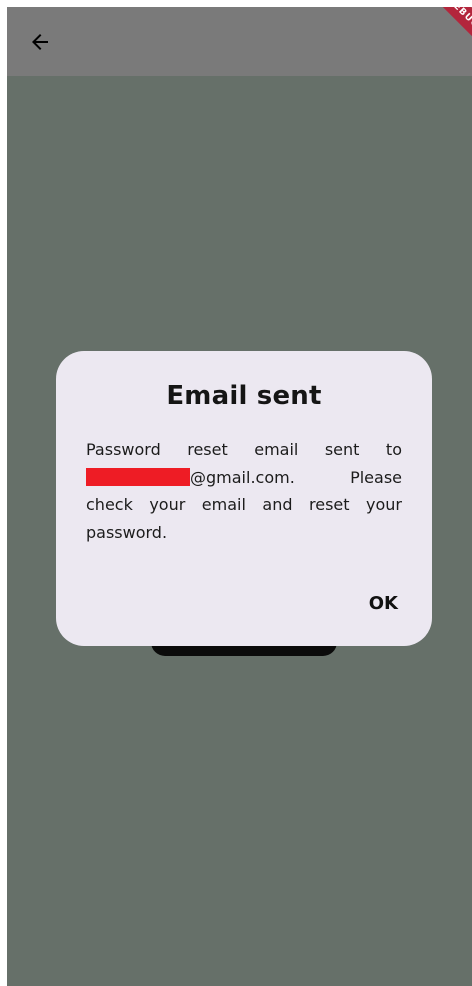 The width and height of the screenshot is (472, 986). What do you see at coordinates (383, 603) in the screenshot?
I see `ok-button: OK` at bounding box center [383, 603].